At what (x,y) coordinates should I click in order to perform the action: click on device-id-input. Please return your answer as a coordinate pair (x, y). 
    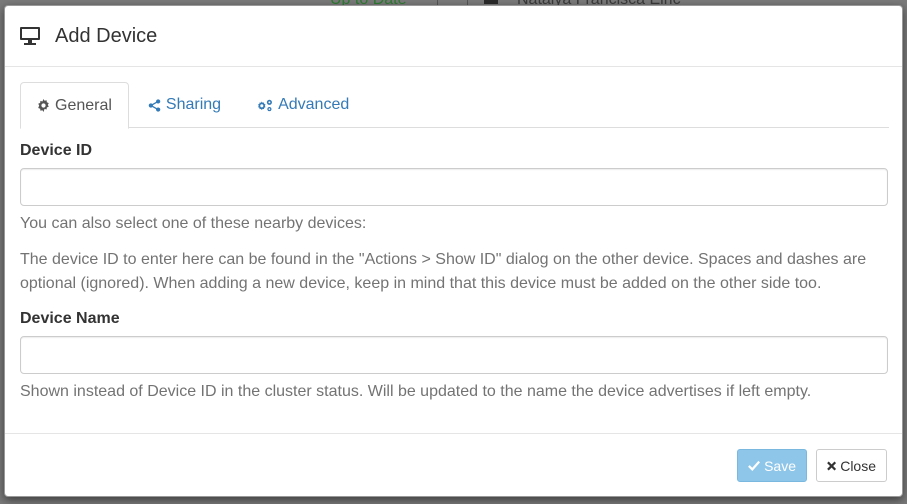
    Looking at the image, I should click on (454, 187).